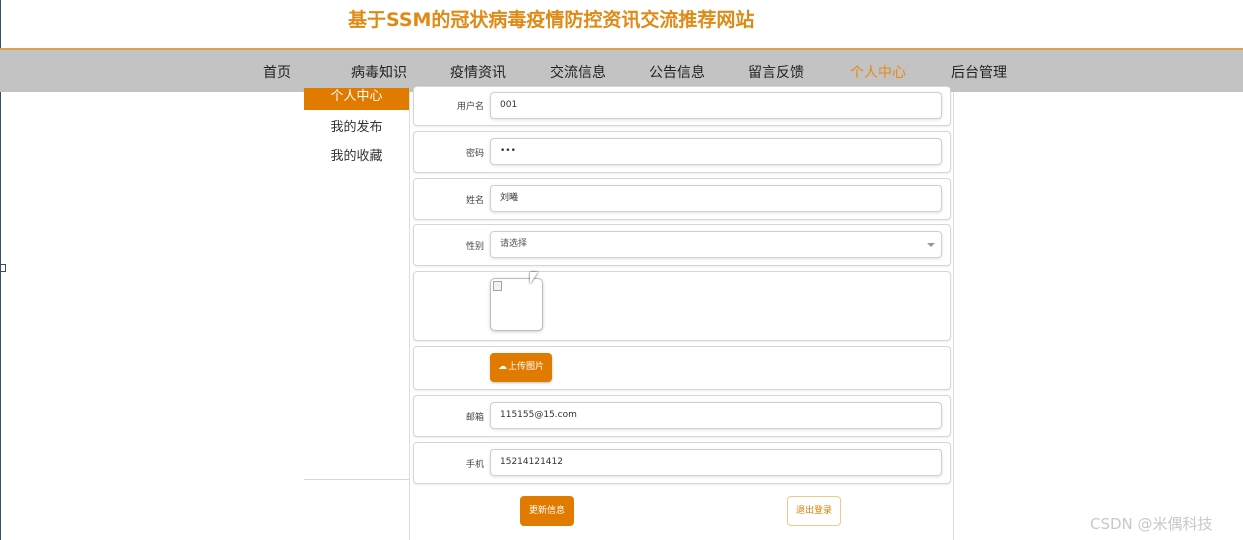 The height and width of the screenshot is (540, 1243). Describe the element at coordinates (878, 72) in the screenshot. I see `nav-personal-center: 个人中心` at that location.